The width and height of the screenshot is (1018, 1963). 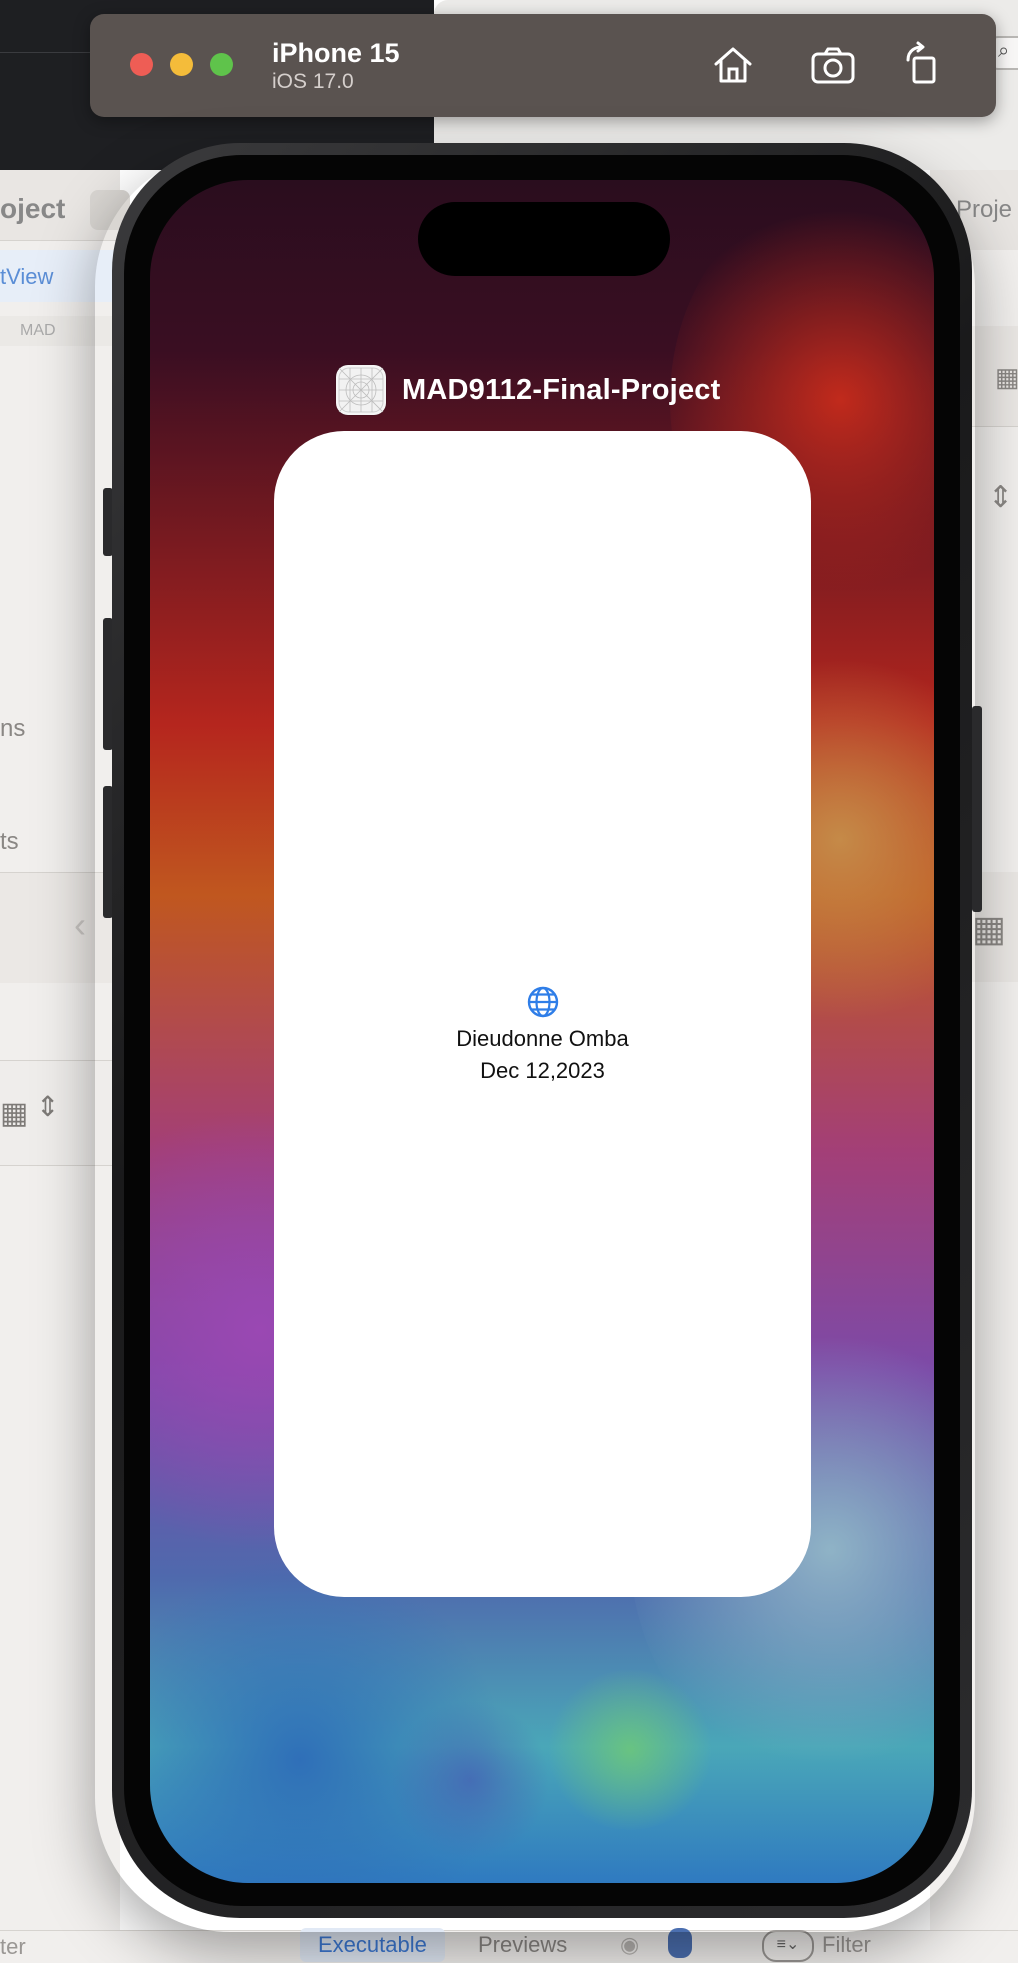 What do you see at coordinates (336, 53) in the screenshot?
I see `device-name: iPhone 15` at bounding box center [336, 53].